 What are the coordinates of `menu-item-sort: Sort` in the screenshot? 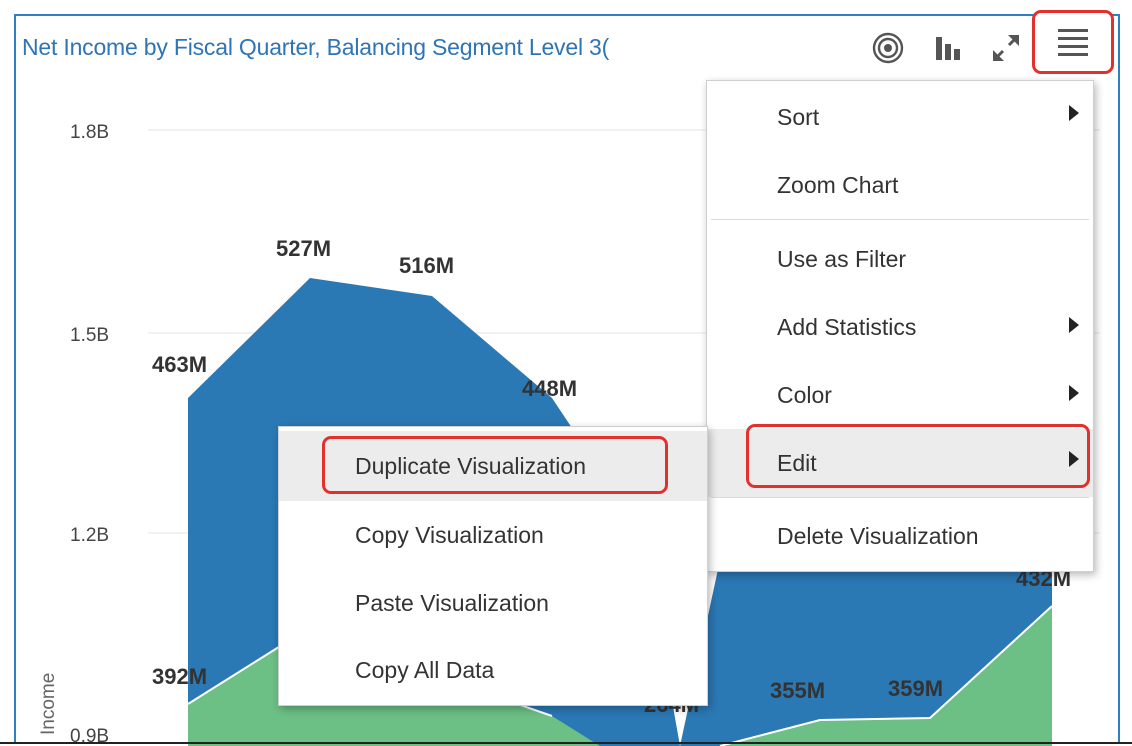 It's located at (900, 117).